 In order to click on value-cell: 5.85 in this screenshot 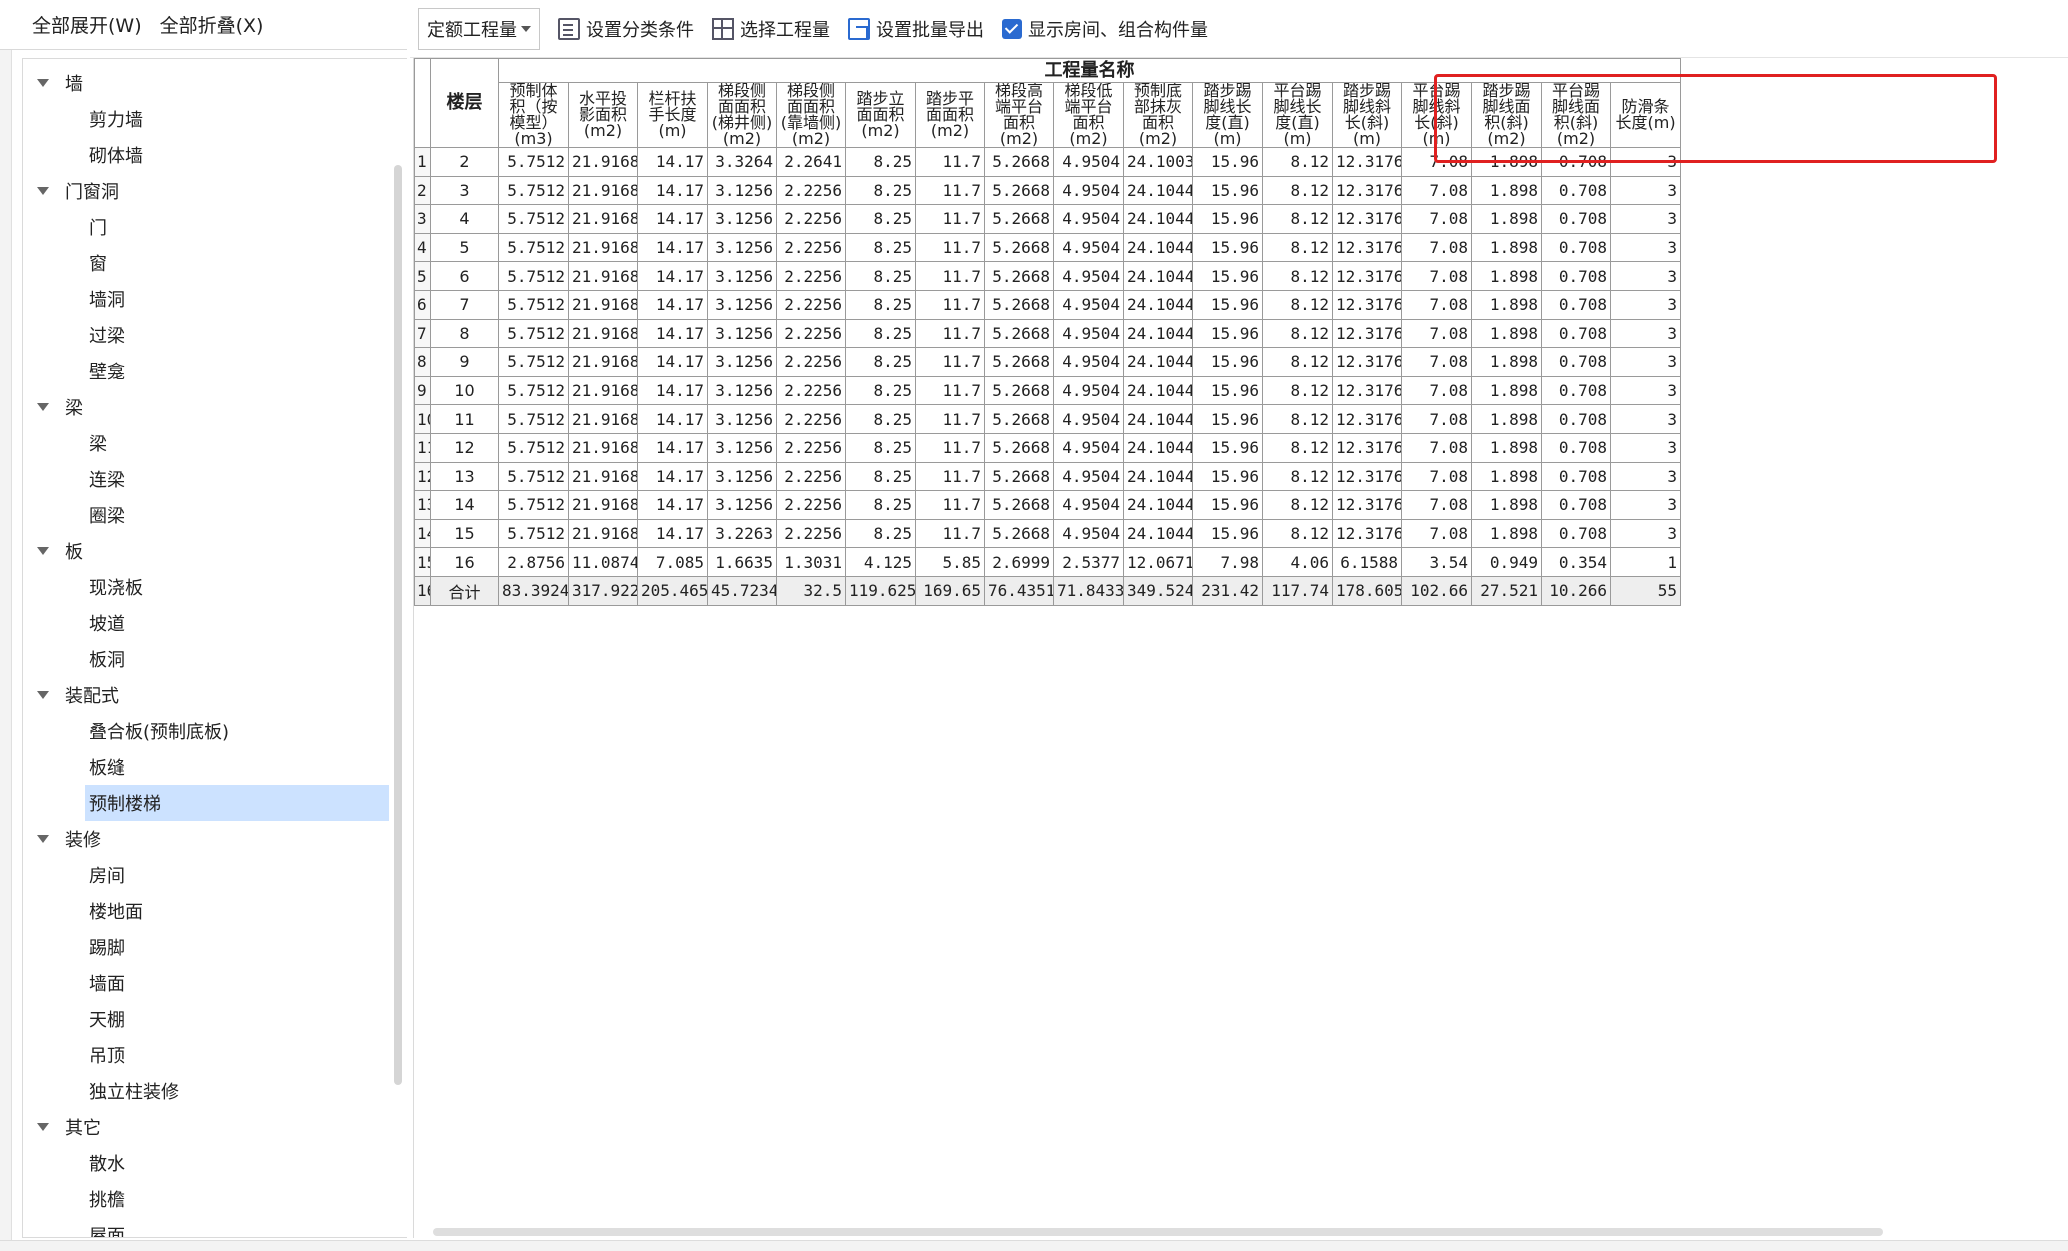, I will do `click(950, 562)`.